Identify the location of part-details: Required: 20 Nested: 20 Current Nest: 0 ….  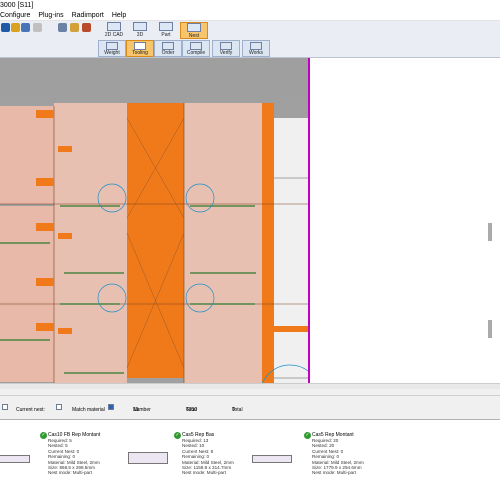
(338, 457).